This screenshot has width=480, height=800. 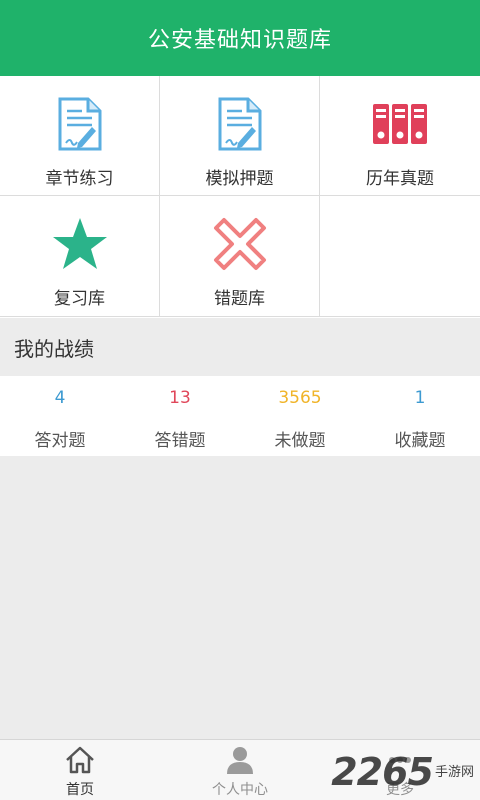 I want to click on stats-bar: 4 答对题 13 答错题 3565 未做题 1 收藏题, so click(x=240, y=416).